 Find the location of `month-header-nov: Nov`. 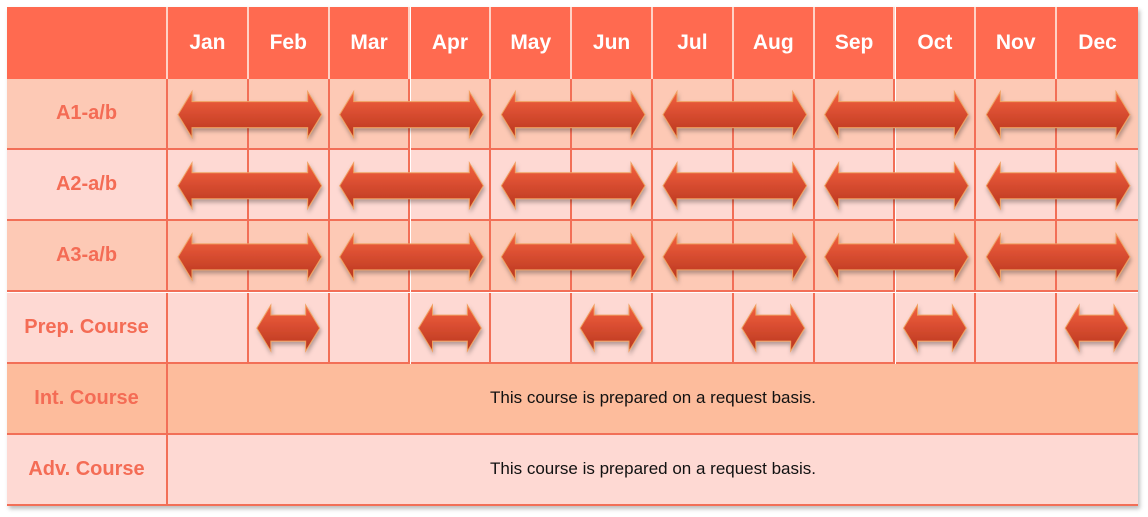

month-header-nov: Nov is located at coordinates (1017, 43).